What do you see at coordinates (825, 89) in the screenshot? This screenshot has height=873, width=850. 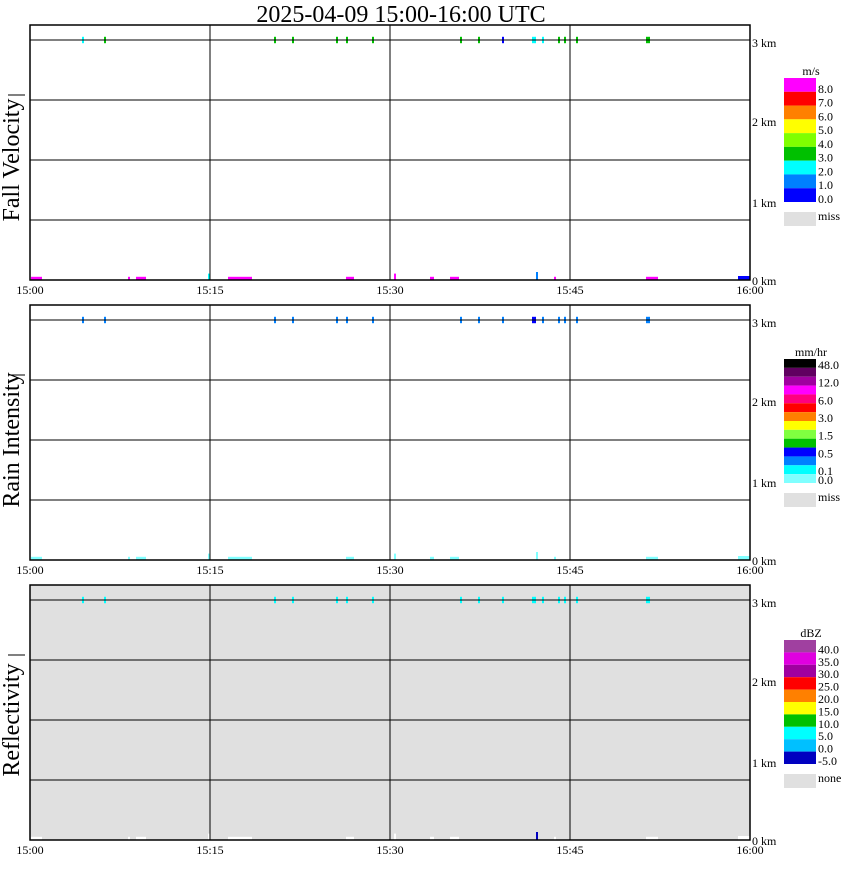 I see `legend-label: 8.0` at bounding box center [825, 89].